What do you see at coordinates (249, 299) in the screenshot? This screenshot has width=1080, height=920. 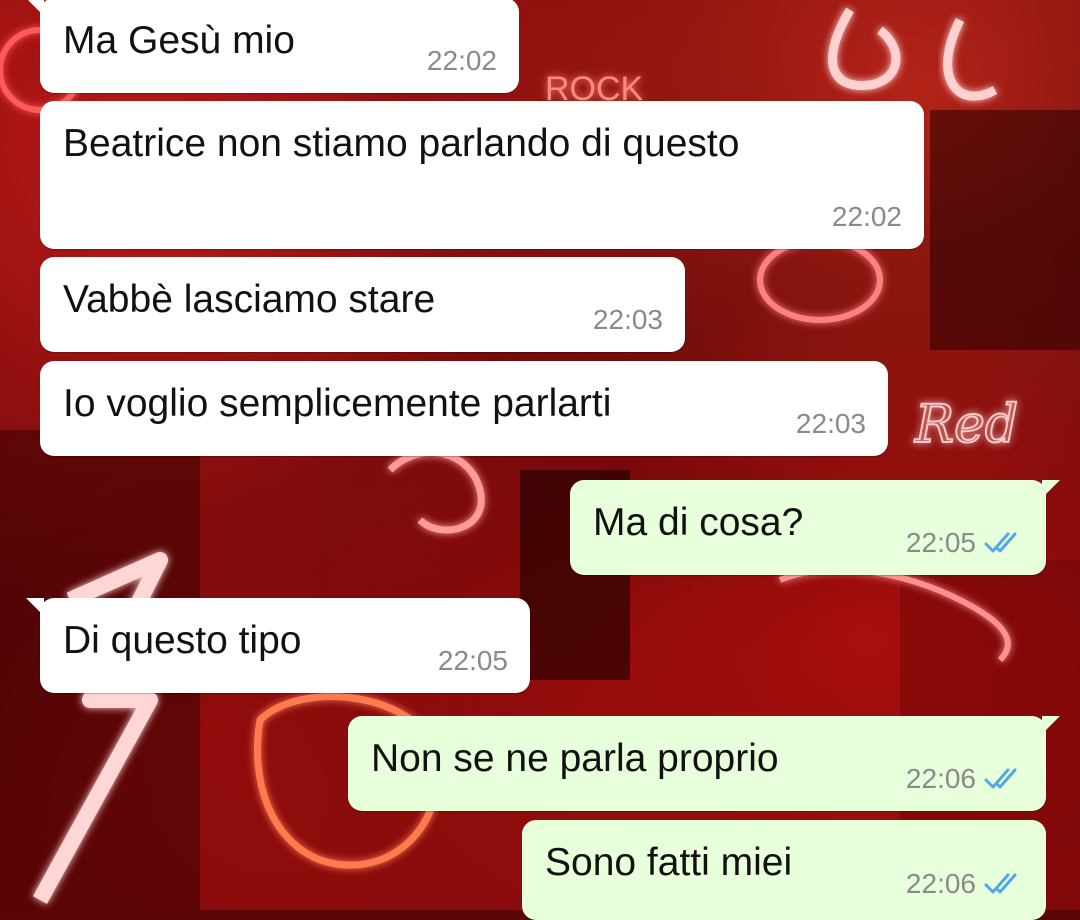 I see `message-text: Vabbè lasciamo stare` at bounding box center [249, 299].